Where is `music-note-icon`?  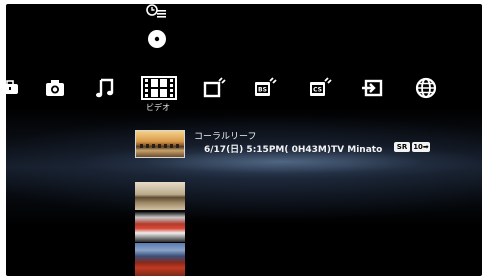
music-note-icon is located at coordinates (105, 88).